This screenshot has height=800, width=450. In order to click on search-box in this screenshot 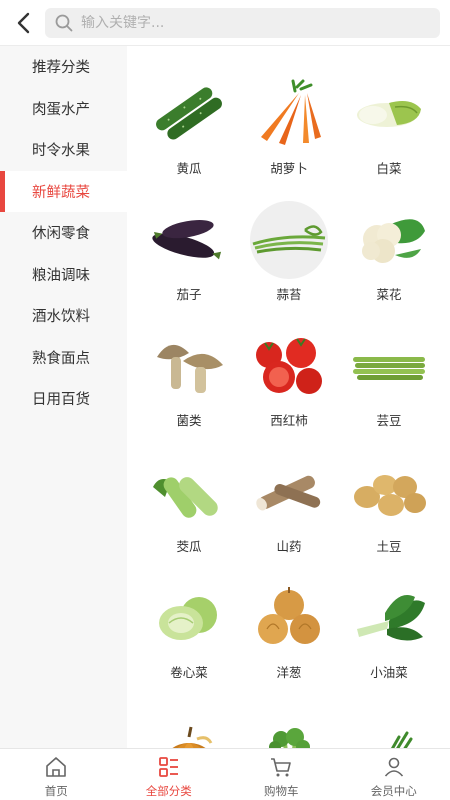, I will do `click(242, 23)`.